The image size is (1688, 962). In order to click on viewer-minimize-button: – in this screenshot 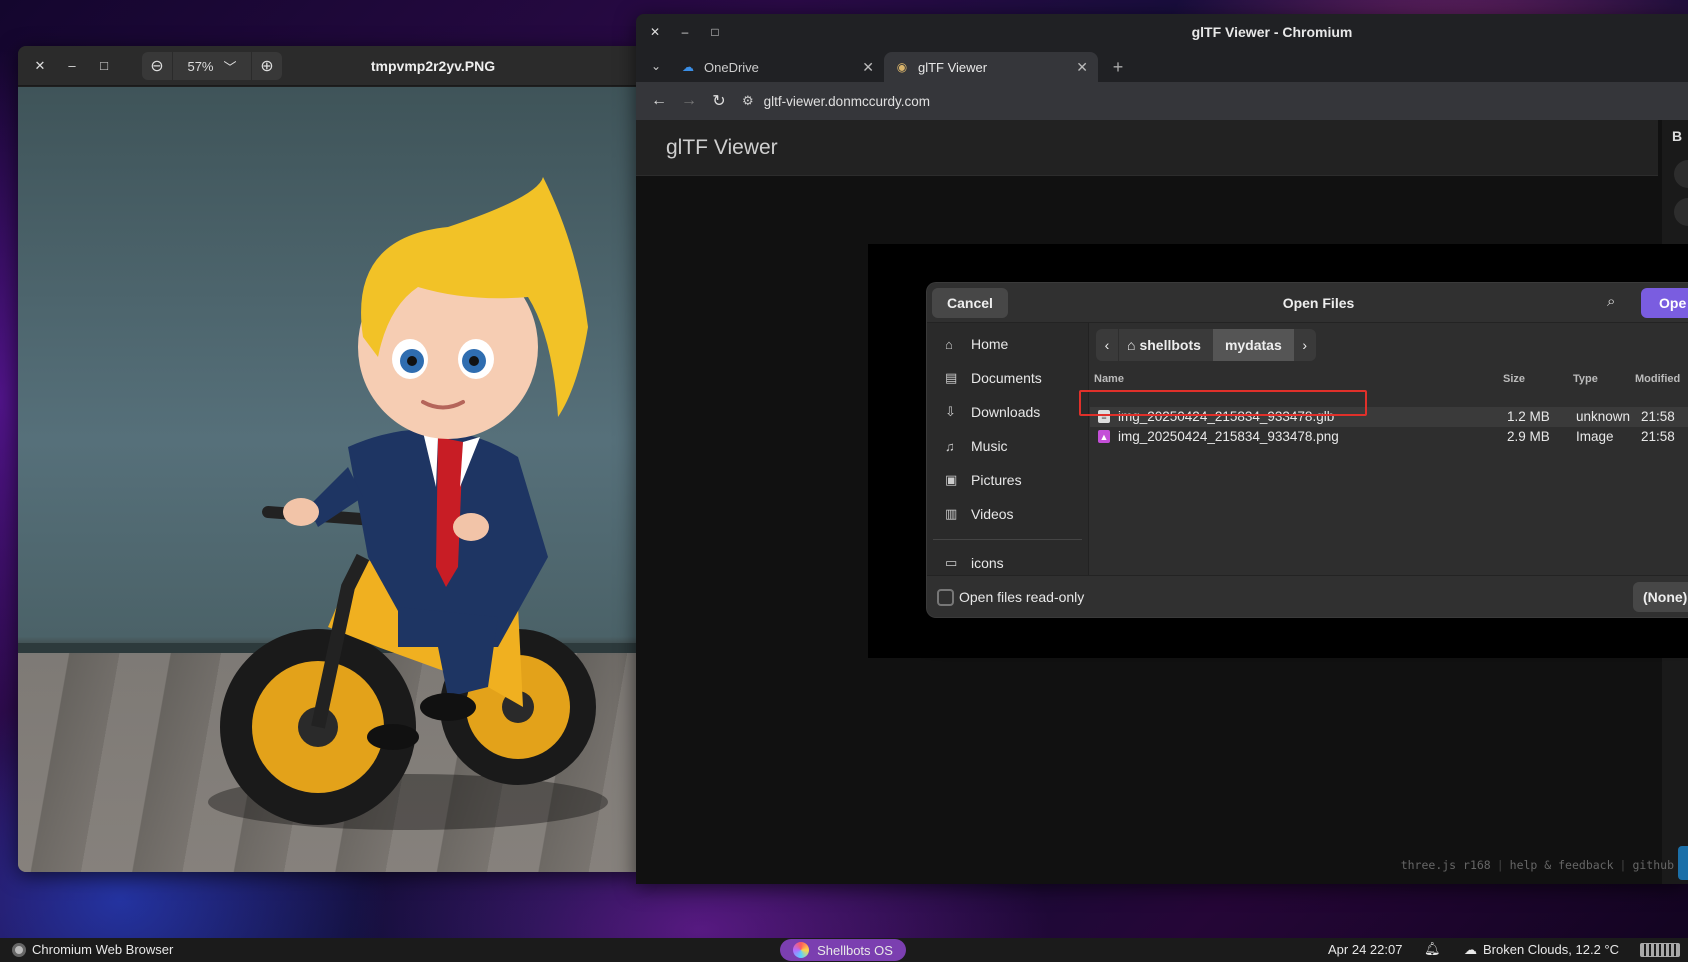, I will do `click(72, 66)`.